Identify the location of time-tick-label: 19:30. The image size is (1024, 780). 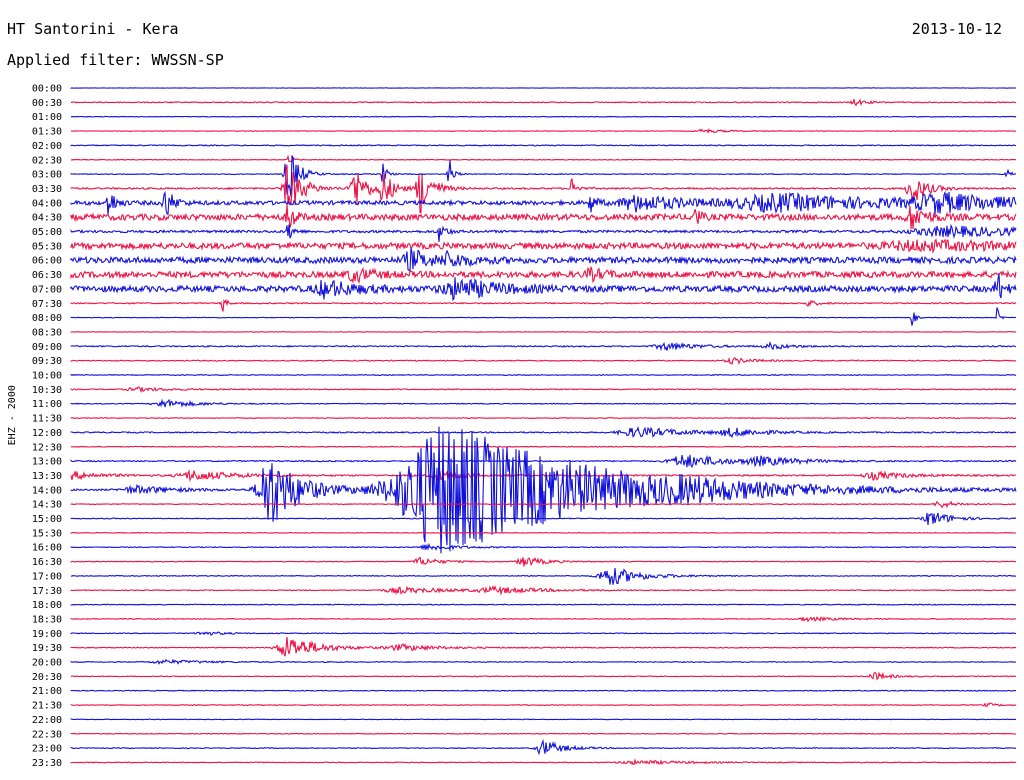
(47, 648).